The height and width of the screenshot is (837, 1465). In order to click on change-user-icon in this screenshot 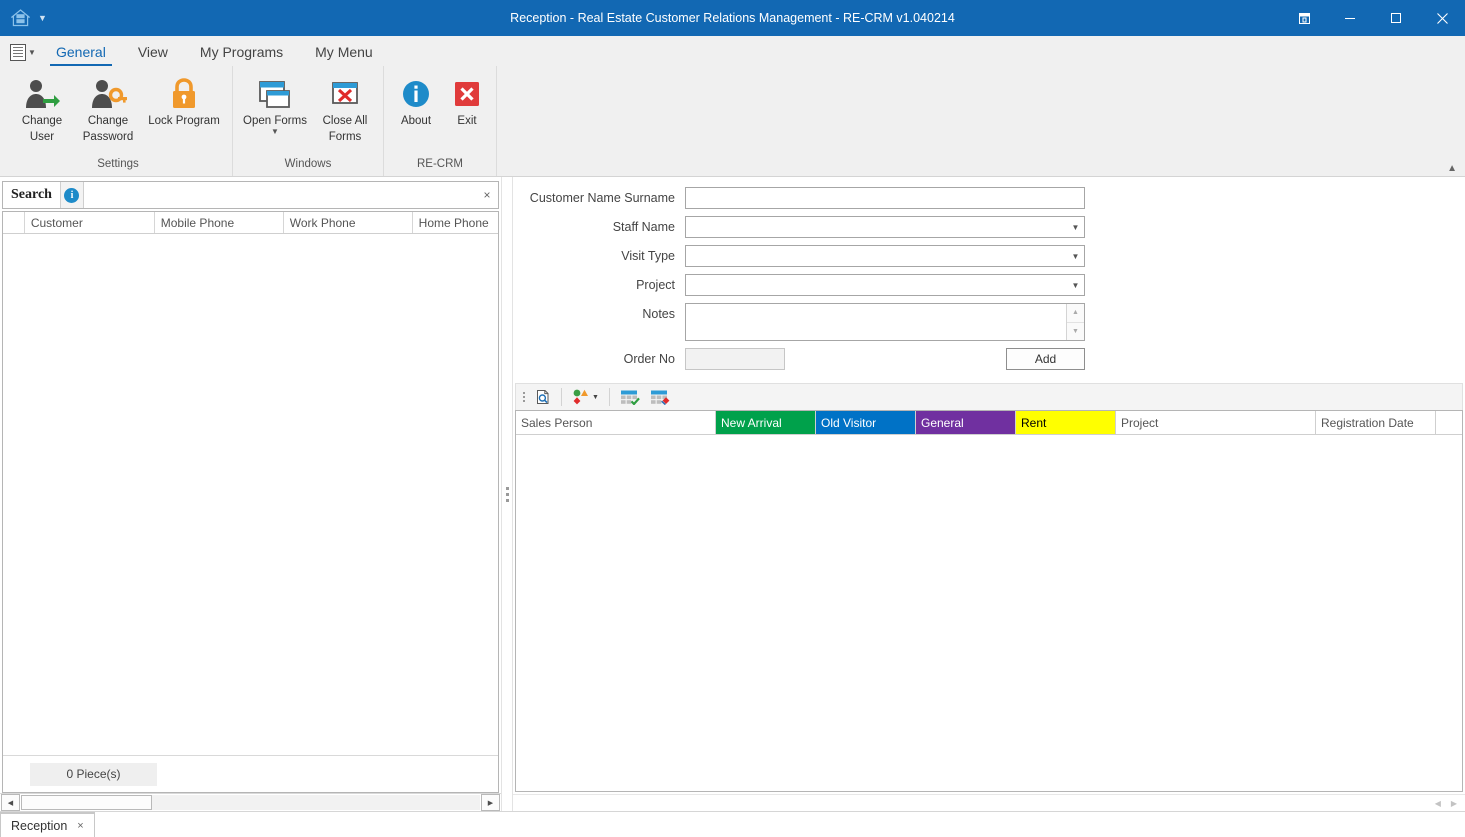, I will do `click(42, 94)`.